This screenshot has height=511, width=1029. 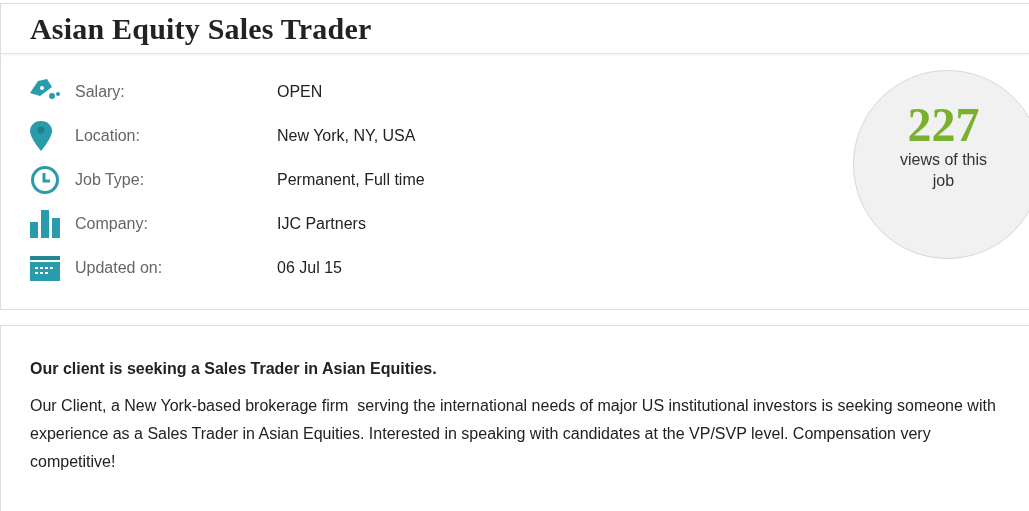 What do you see at coordinates (943, 125) in the screenshot?
I see `views-count: 227` at bounding box center [943, 125].